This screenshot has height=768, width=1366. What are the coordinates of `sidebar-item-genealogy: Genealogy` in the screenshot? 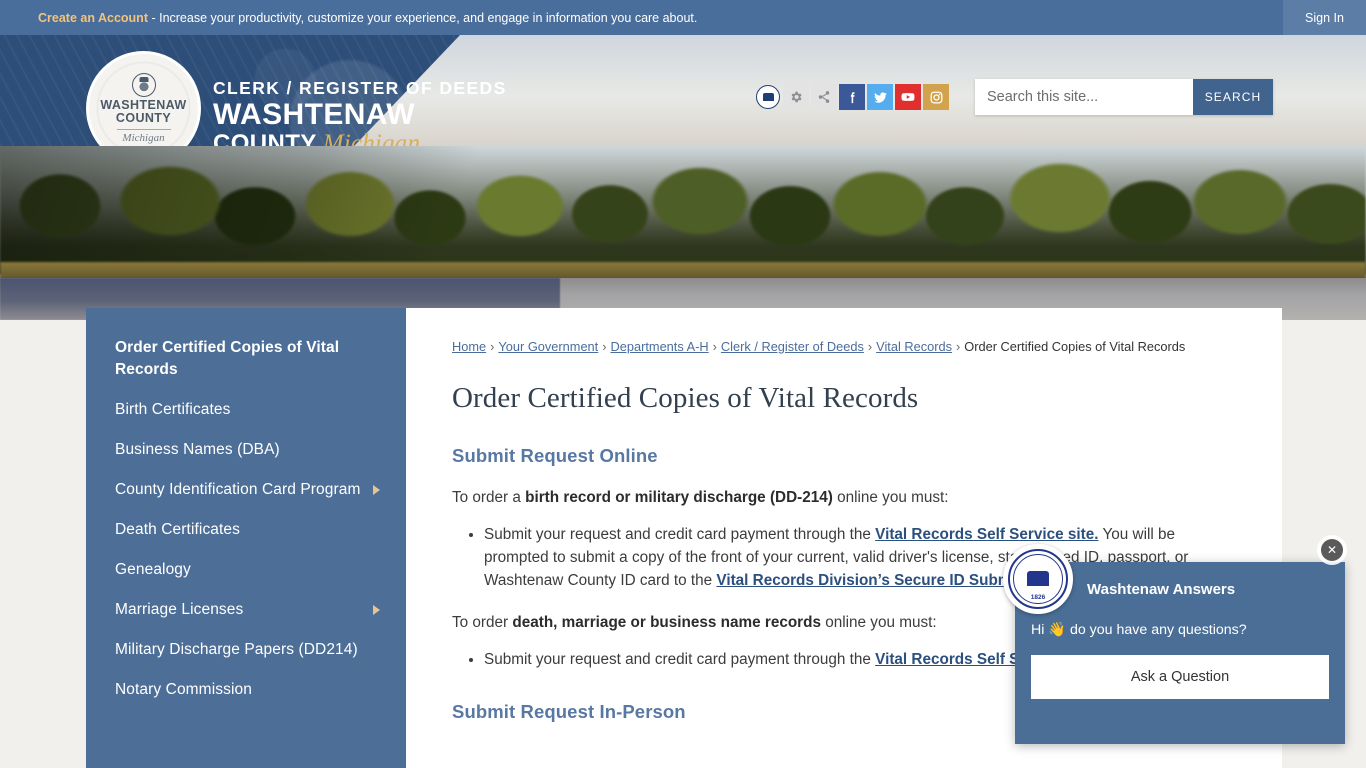 It's located at (246, 570).